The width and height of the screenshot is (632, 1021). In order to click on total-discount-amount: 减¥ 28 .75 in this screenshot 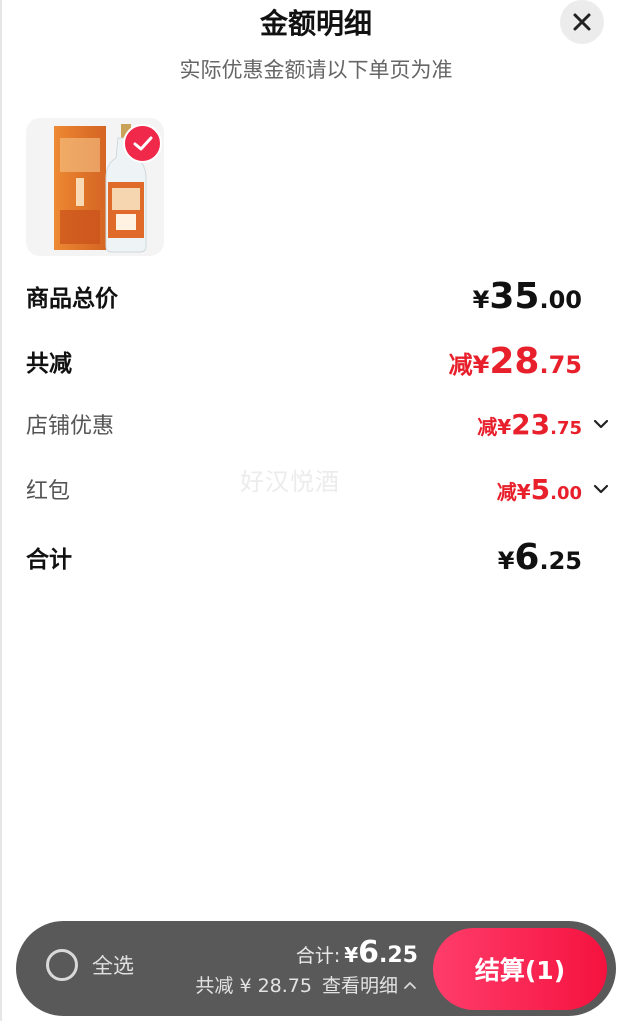, I will do `click(515, 361)`.